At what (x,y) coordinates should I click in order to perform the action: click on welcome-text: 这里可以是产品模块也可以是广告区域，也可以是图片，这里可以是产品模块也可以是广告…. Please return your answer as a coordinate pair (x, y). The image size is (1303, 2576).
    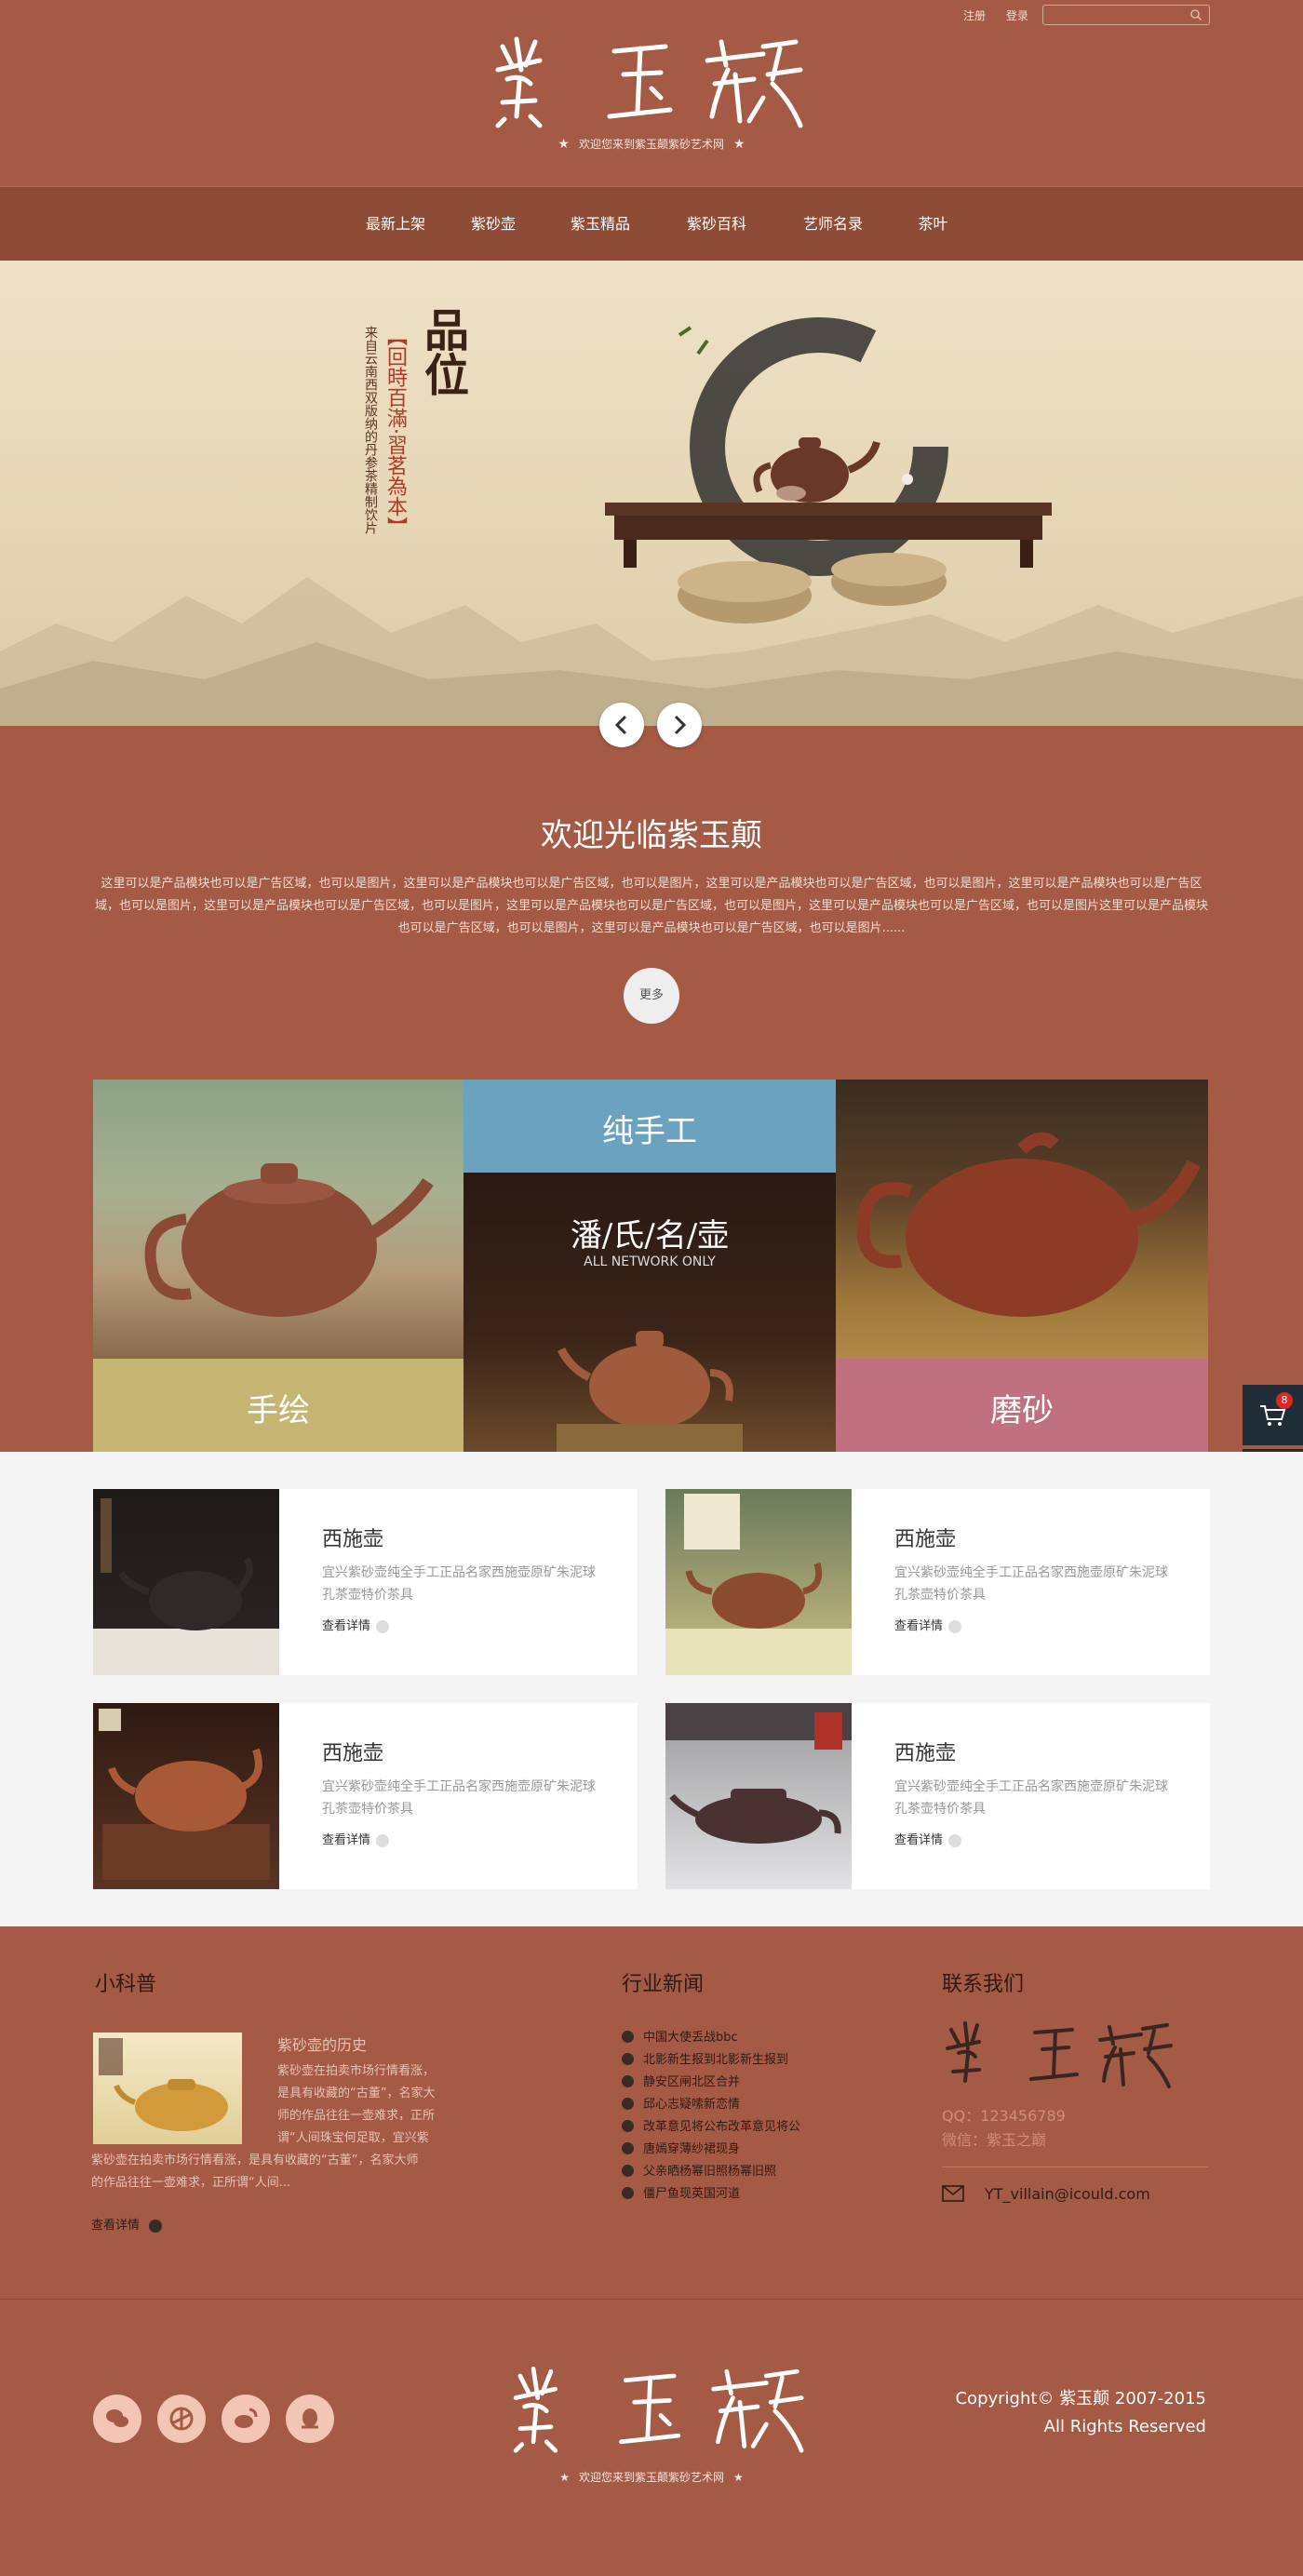
    Looking at the image, I should click on (651, 906).